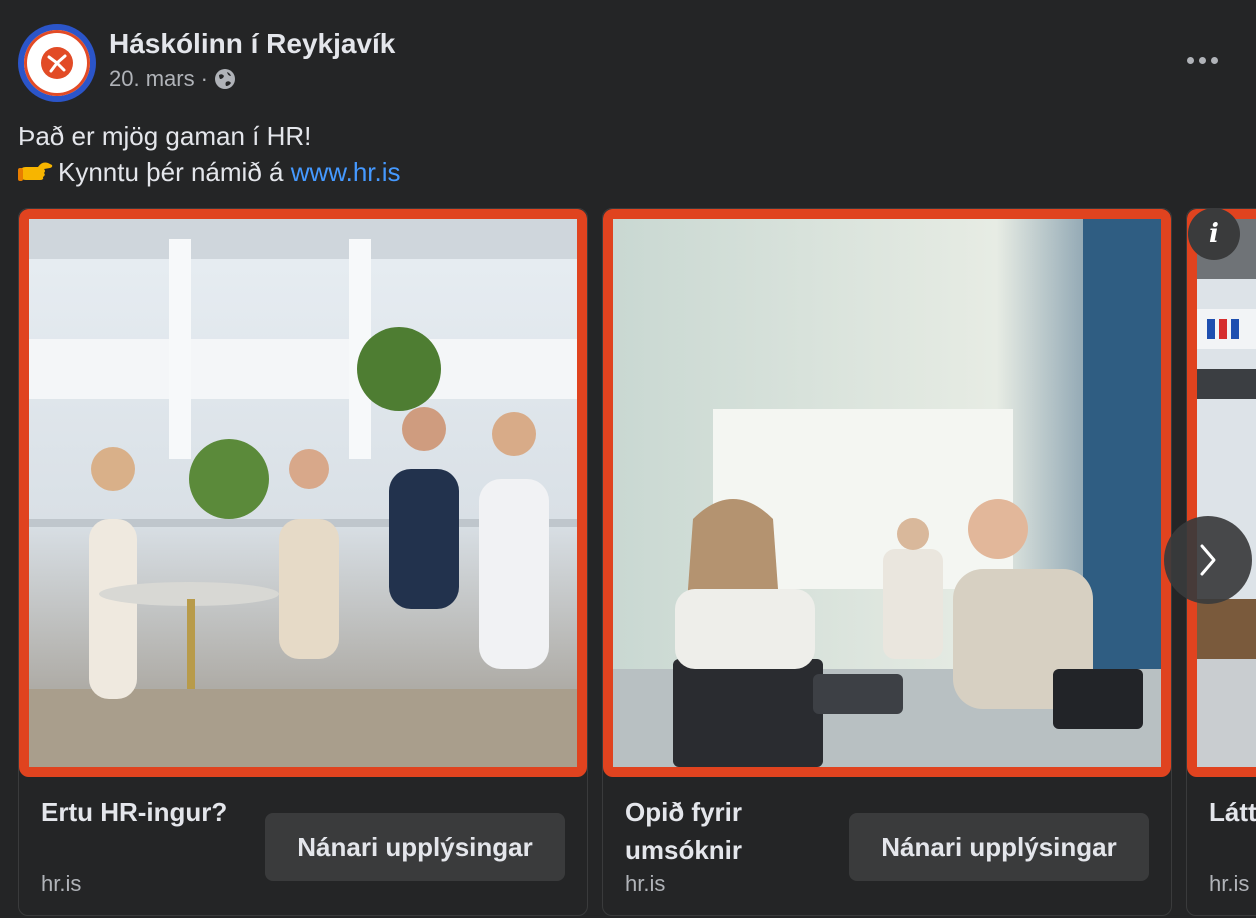 Image resolution: width=1256 pixels, height=918 pixels. Describe the element at coordinates (165, 136) in the screenshot. I see `post-text-line1: Það er mjög gaman í HR!` at that location.